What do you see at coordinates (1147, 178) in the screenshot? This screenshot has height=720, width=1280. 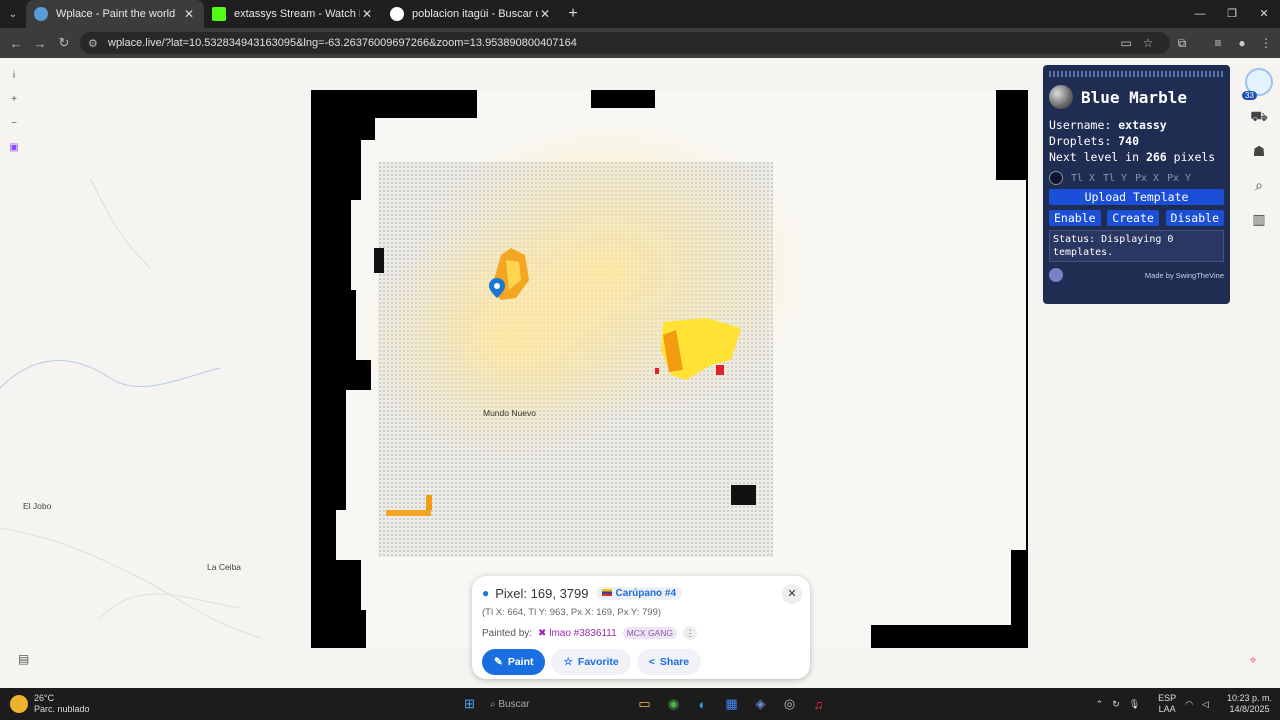 I see `pixel-x-input: Px X` at bounding box center [1147, 178].